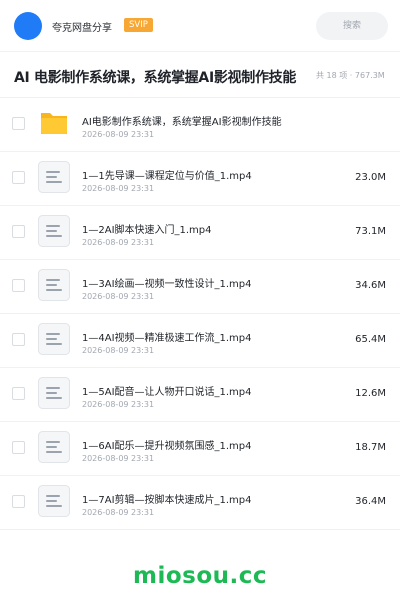 The image size is (400, 600). What do you see at coordinates (352, 26) in the screenshot?
I see `search-input: 搜索` at bounding box center [352, 26].